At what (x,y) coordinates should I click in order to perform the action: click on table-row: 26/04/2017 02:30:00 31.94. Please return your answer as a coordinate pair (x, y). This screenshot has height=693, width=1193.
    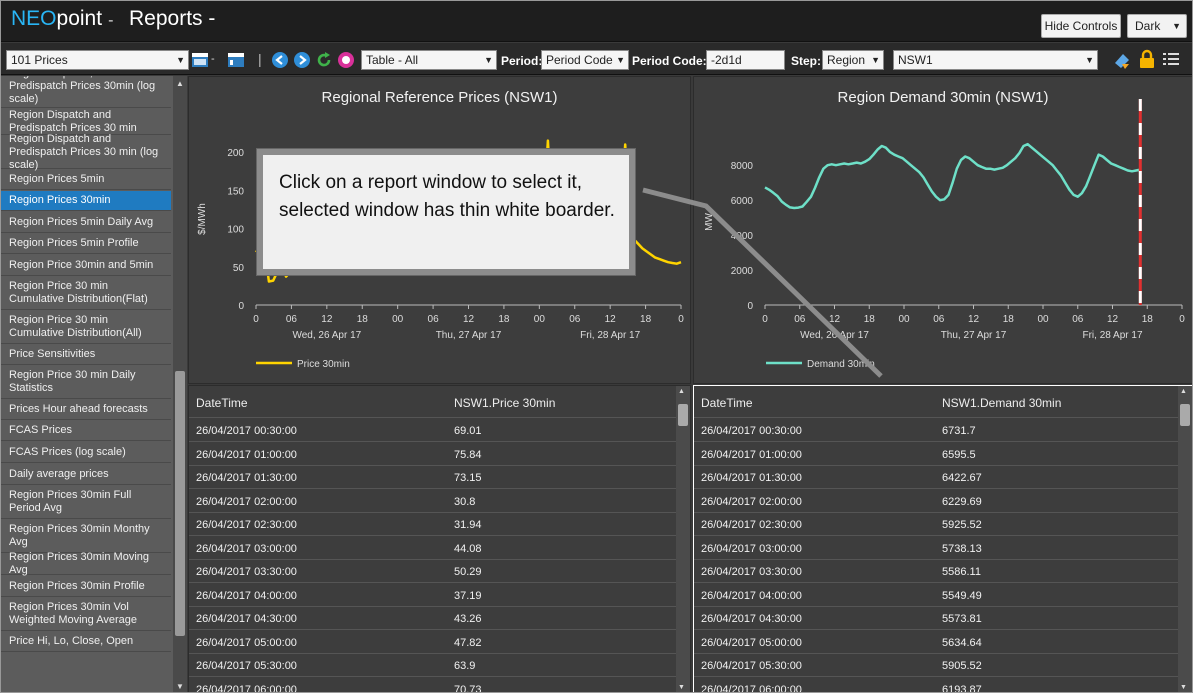
    Looking at the image, I should click on (432, 524).